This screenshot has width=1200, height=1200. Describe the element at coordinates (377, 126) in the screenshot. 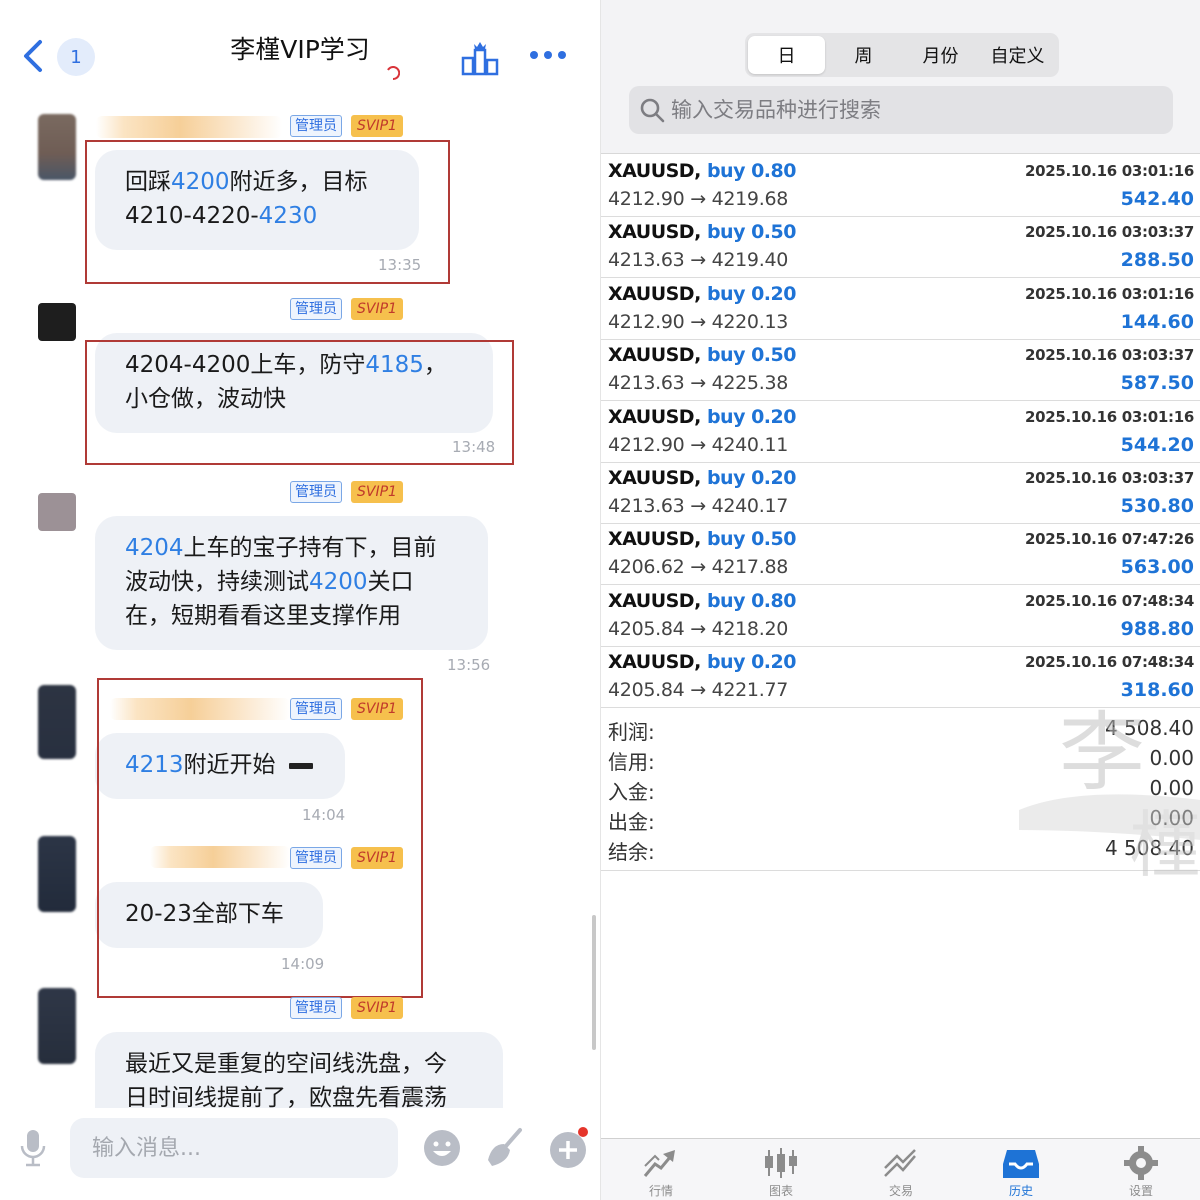

I see `svip-tag: SVIP1` at that location.